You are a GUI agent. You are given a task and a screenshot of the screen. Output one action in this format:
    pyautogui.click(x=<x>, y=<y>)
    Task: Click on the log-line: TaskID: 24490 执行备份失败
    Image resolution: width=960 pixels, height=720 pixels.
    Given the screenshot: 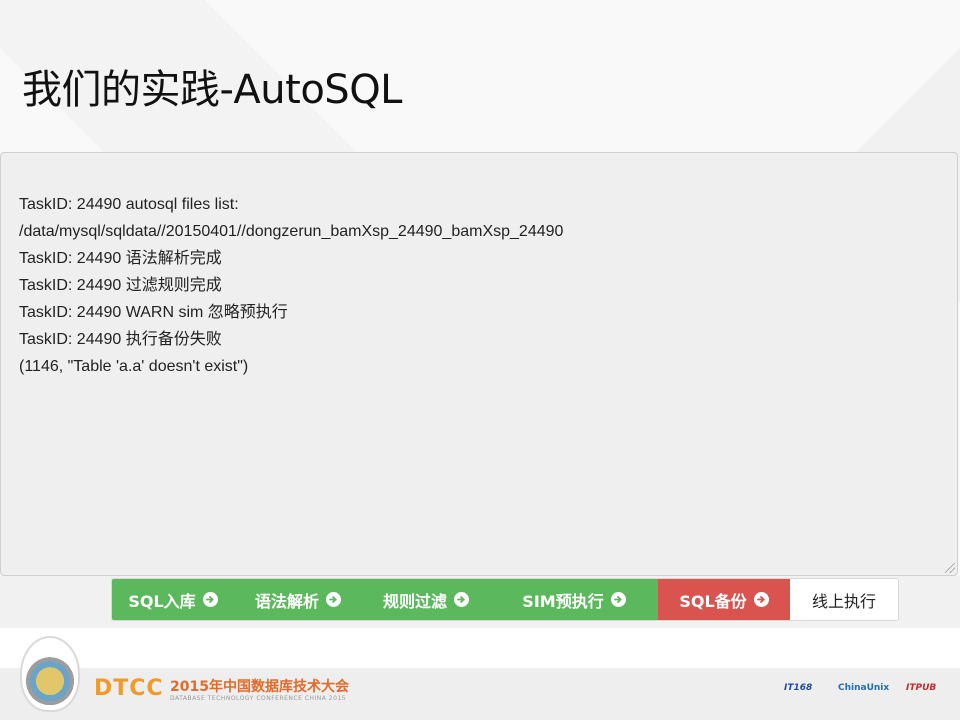 What is the action you would take?
    pyautogui.click(x=120, y=339)
    